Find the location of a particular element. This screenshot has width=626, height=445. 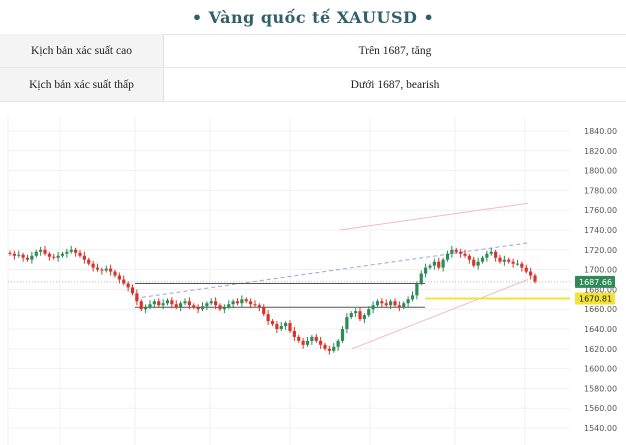

table-row: Kịch bản xác suất cao Trên 1687, tăng is located at coordinates (313, 51).